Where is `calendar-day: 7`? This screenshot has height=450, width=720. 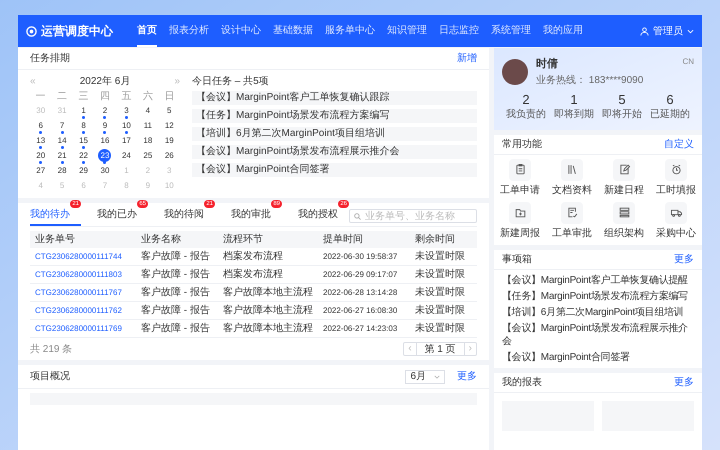
calendar-day: 7 is located at coordinates (62, 125).